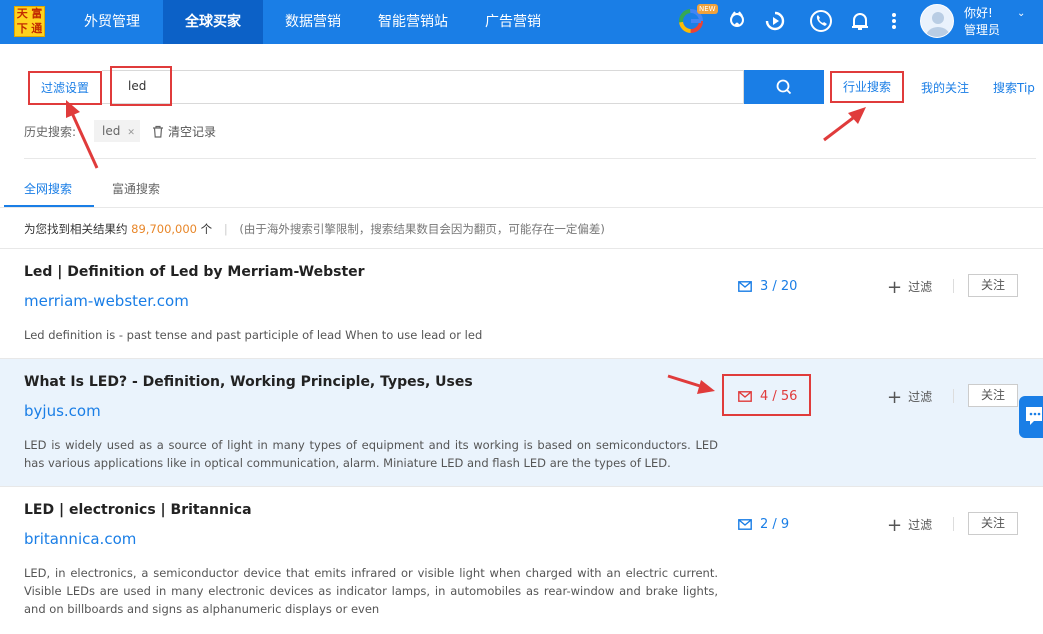  Describe the element at coordinates (37, 13) in the screenshot. I see `logo-char: 富` at that location.